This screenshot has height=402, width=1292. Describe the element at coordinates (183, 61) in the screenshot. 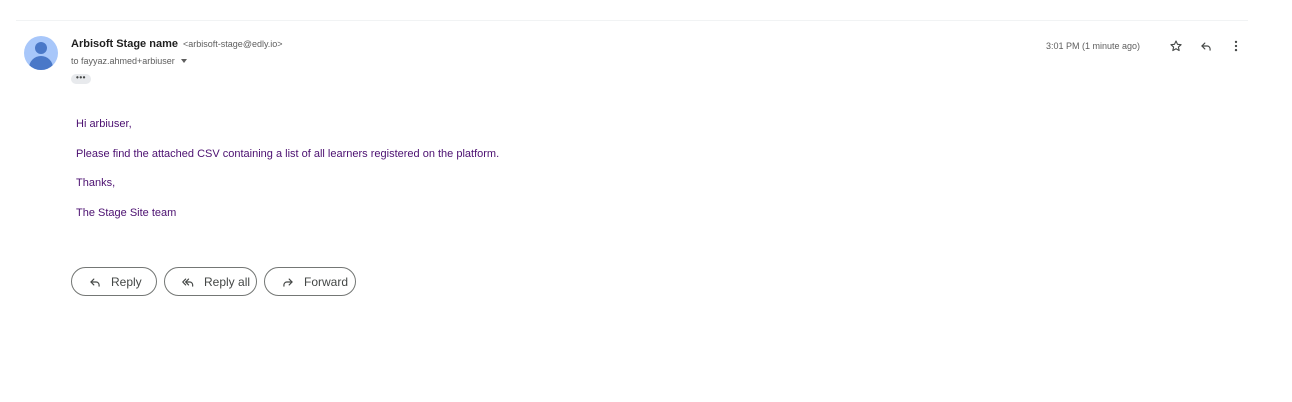

I see `caret-down-icon` at that location.